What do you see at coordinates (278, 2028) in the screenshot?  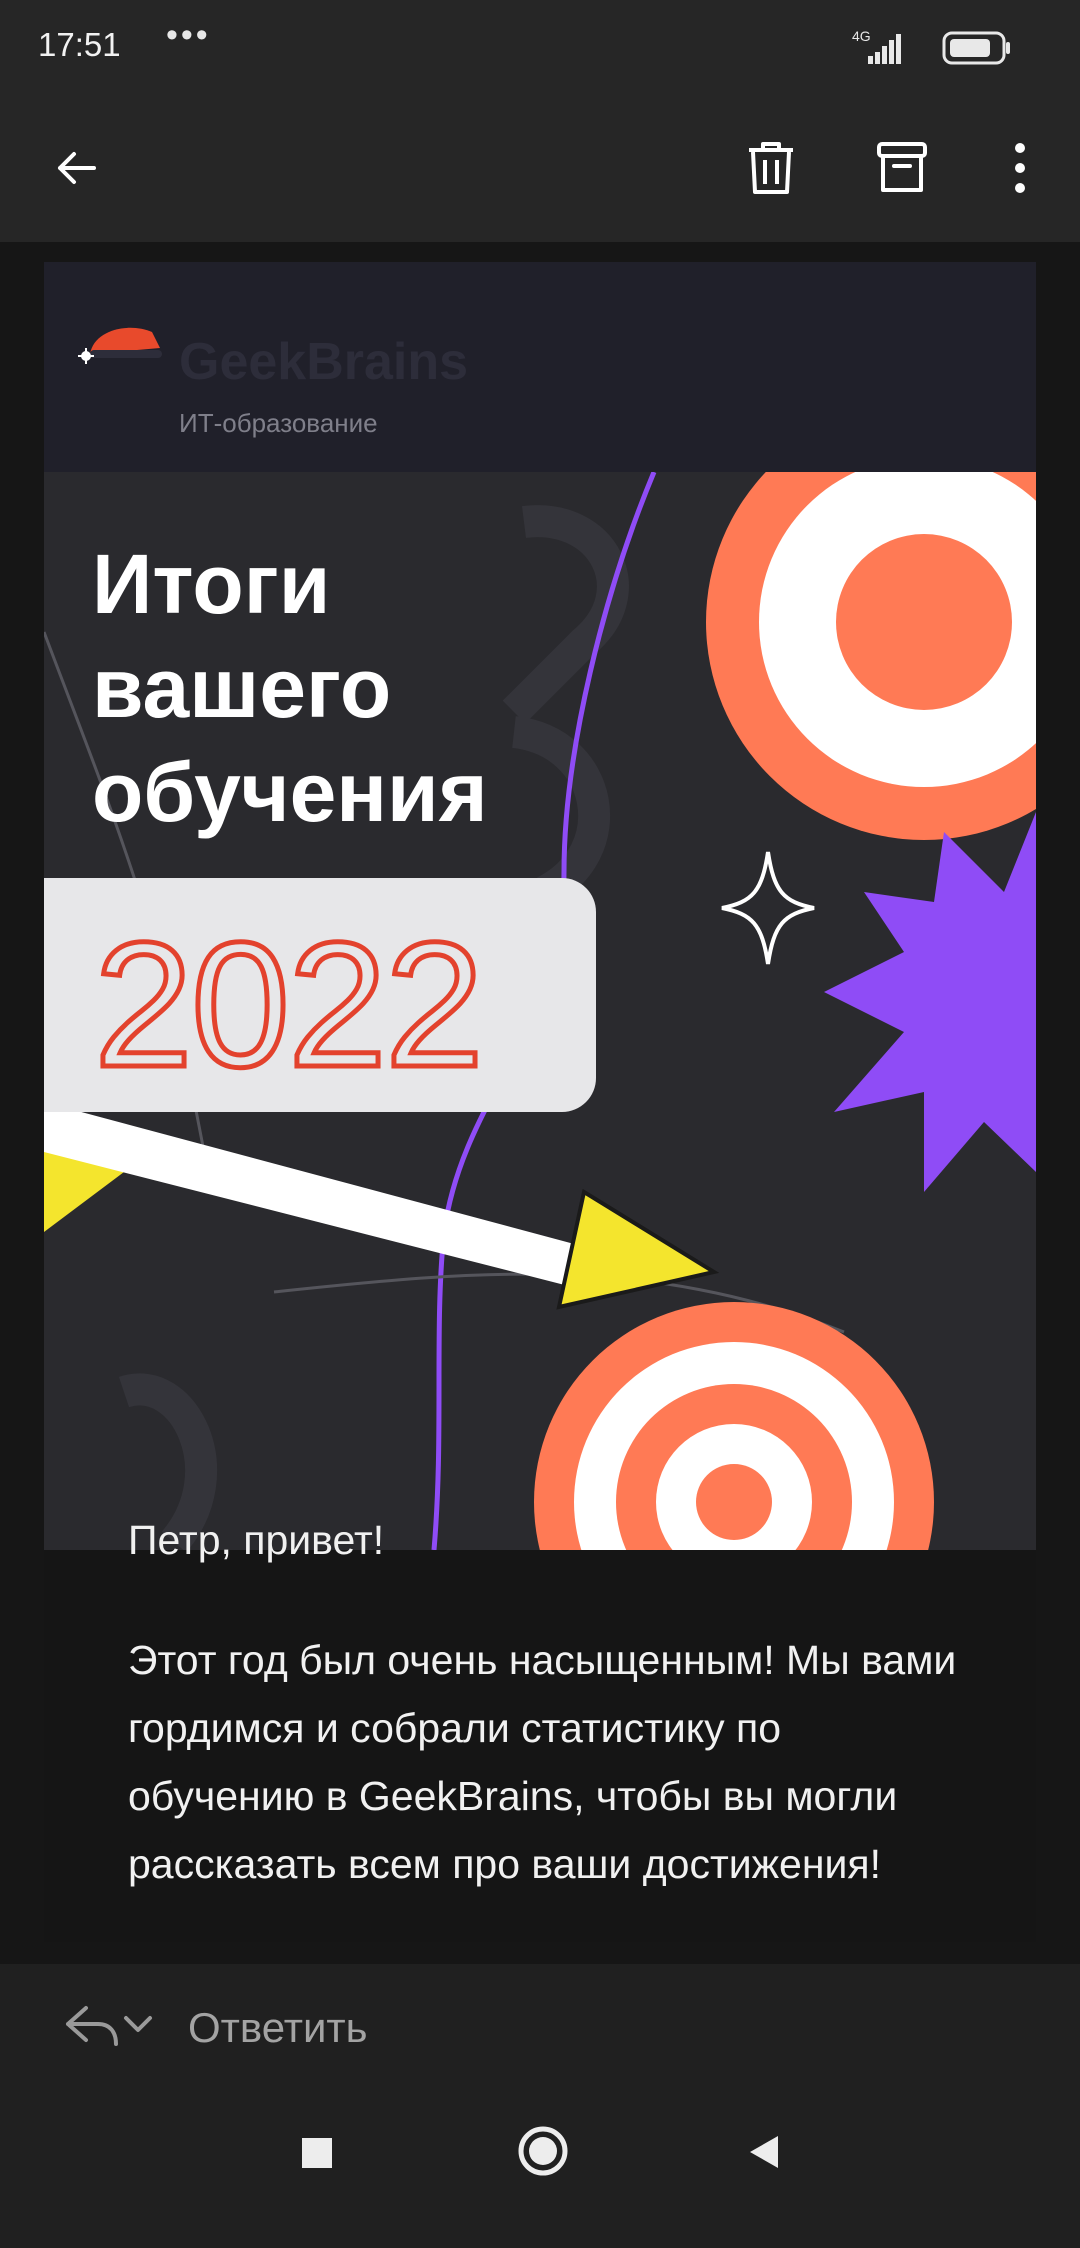 I see `reply-button: Ответить` at bounding box center [278, 2028].